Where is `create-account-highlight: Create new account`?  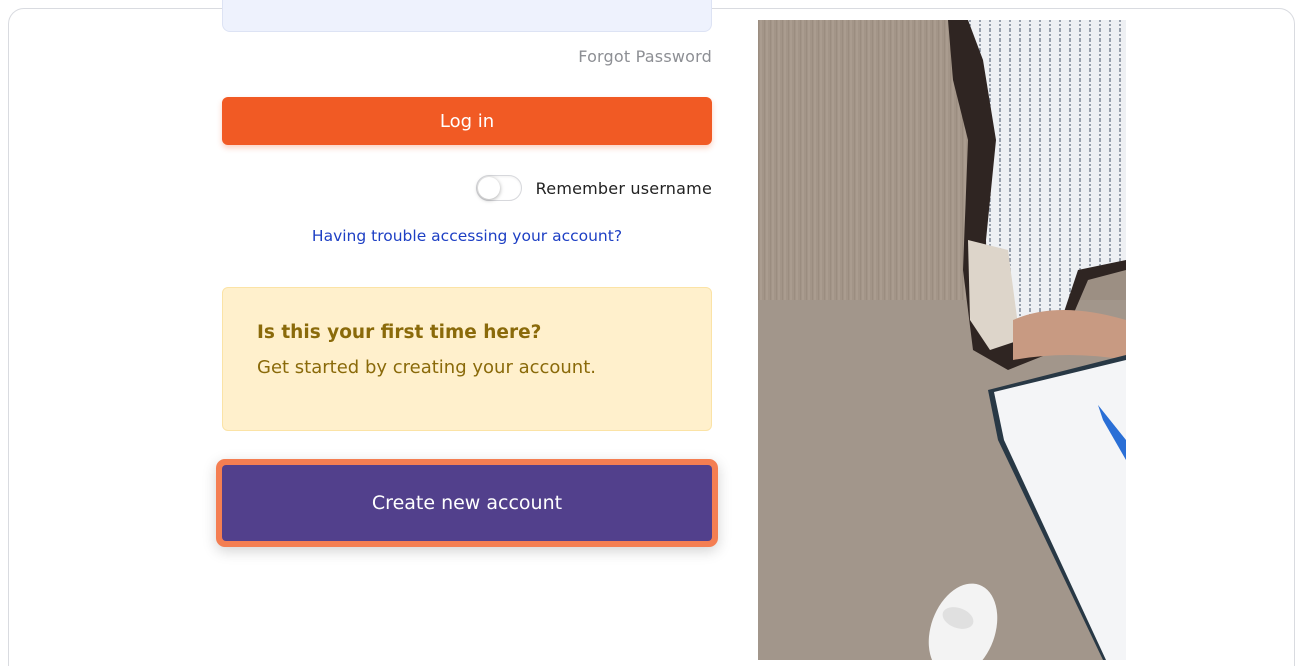 create-account-highlight: Create new account is located at coordinates (467, 503).